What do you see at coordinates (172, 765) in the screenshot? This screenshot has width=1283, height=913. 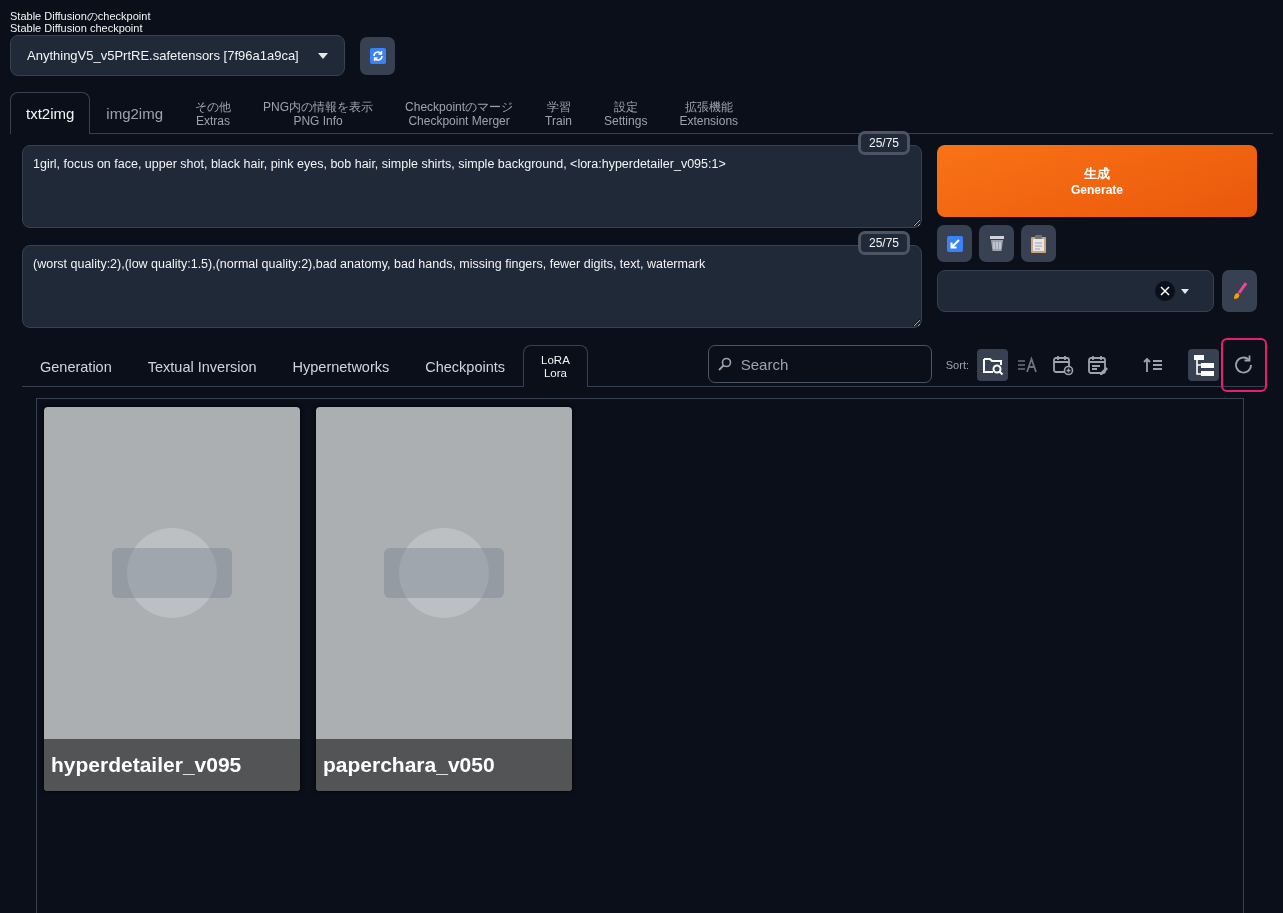 I see `card-title: hyperdetailer_v095` at bounding box center [172, 765].